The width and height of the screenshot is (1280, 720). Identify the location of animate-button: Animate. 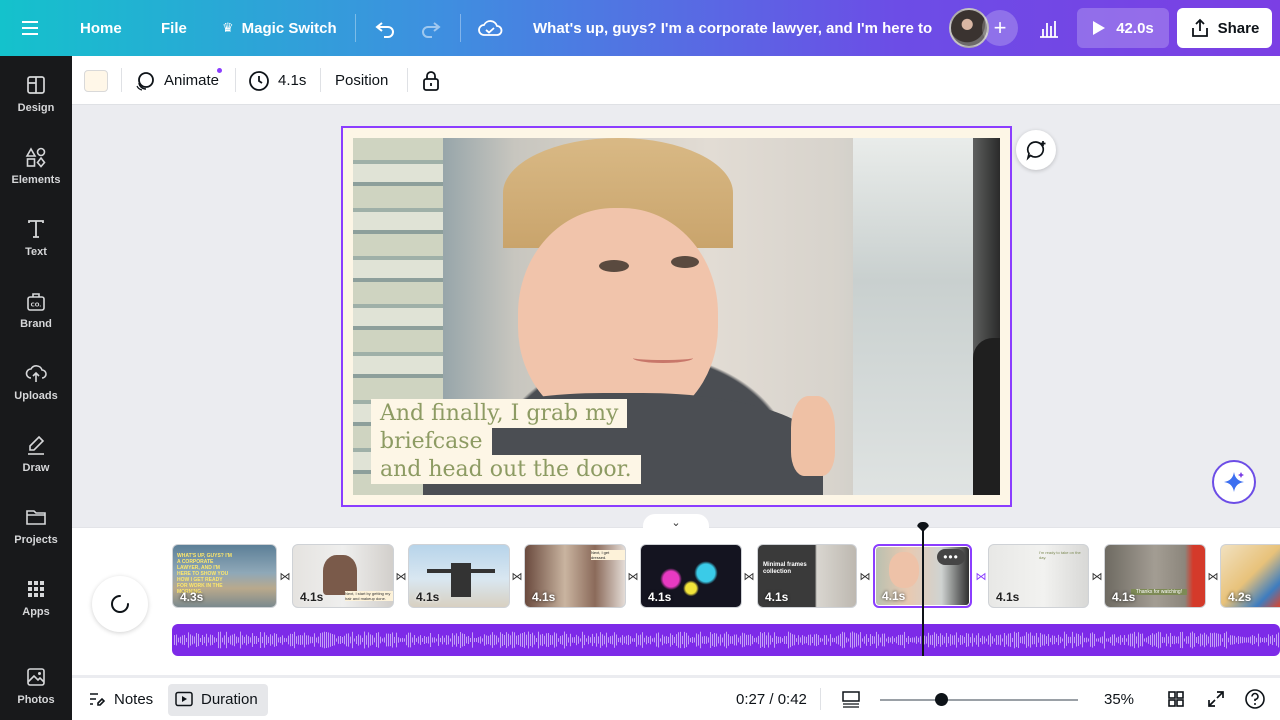
(176, 80).